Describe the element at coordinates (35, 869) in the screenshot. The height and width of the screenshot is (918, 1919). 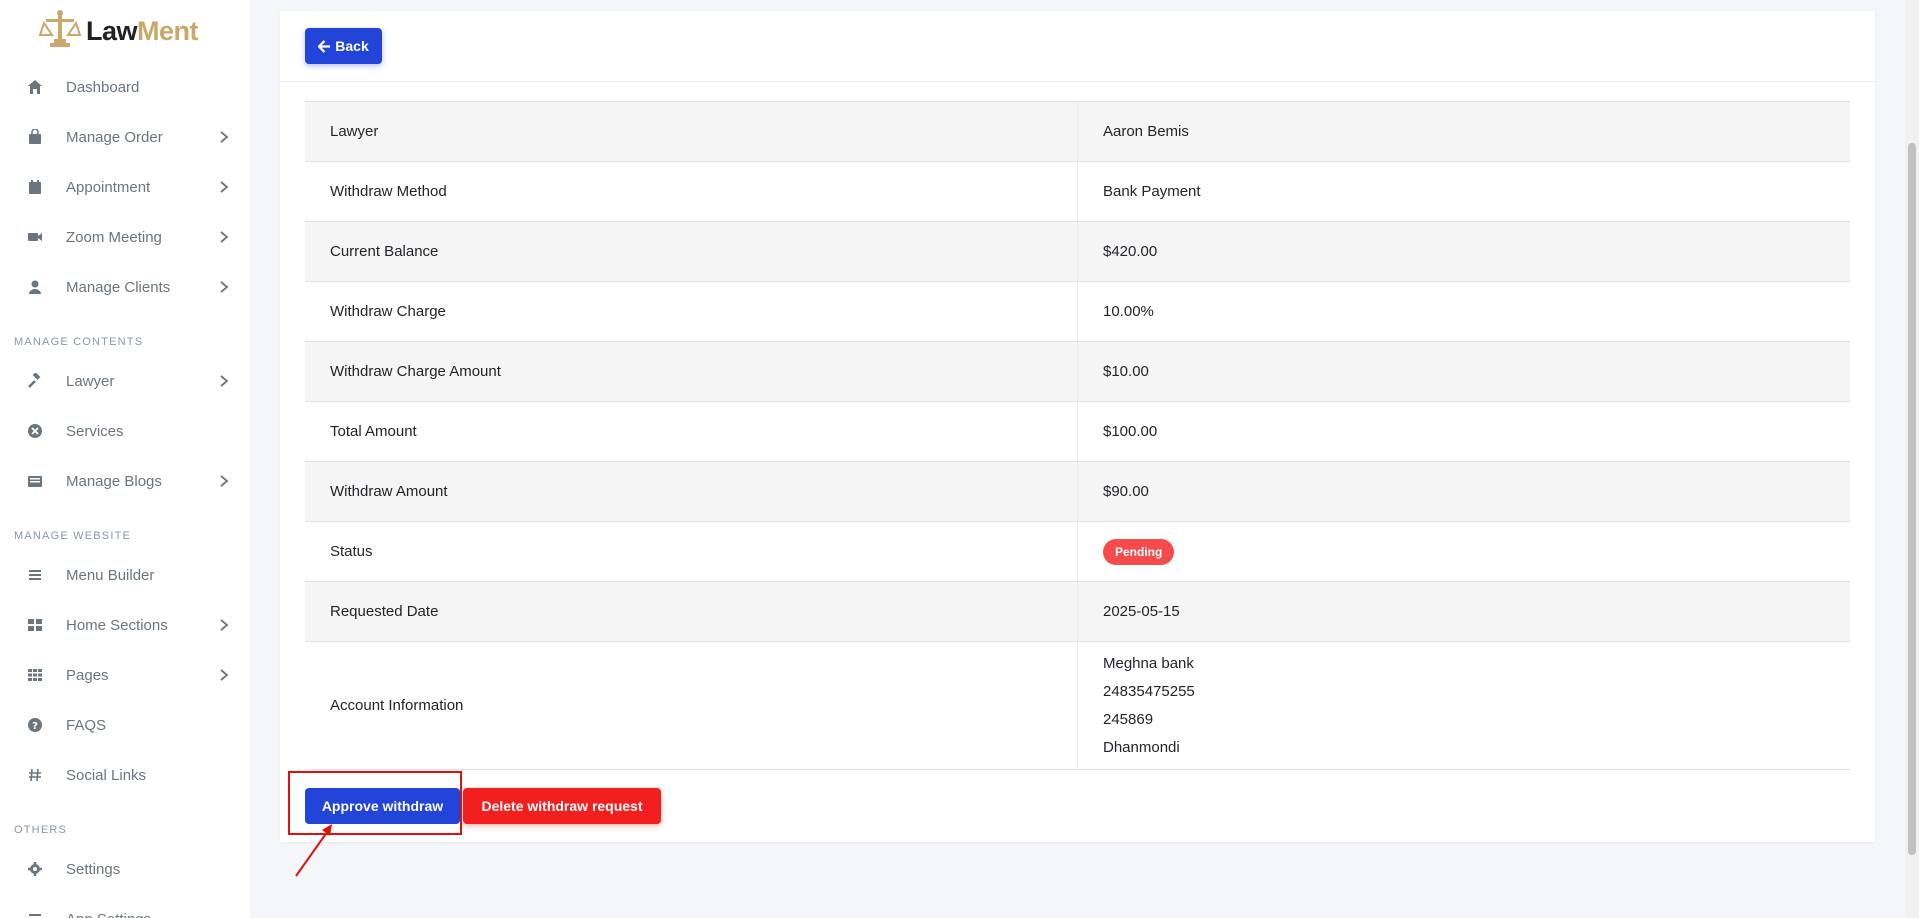
I see `gear-icon` at that location.